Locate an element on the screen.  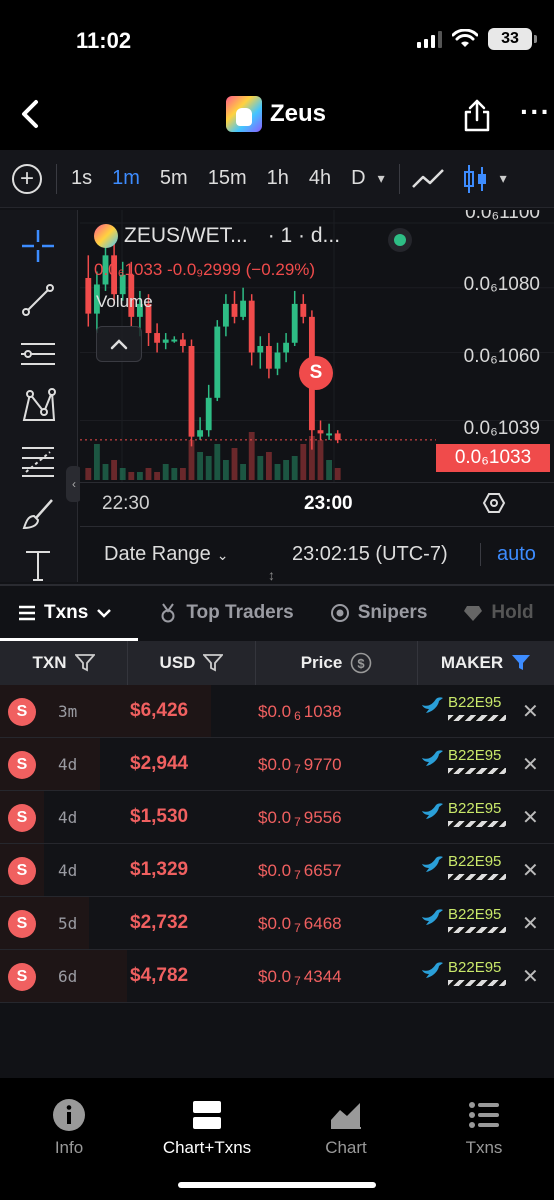
add-indicator-button: + is located at coordinates (27, 178).